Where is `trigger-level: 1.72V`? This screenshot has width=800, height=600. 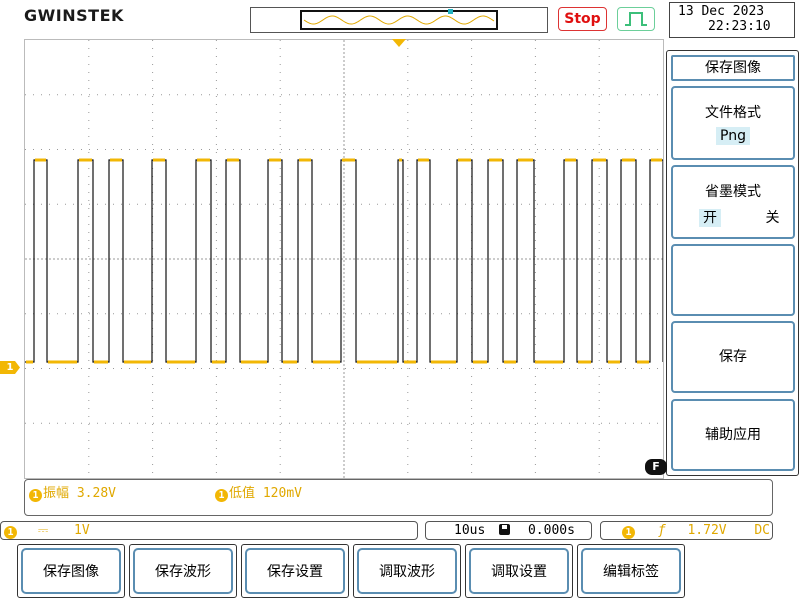
trigger-level: 1.72V is located at coordinates (707, 530).